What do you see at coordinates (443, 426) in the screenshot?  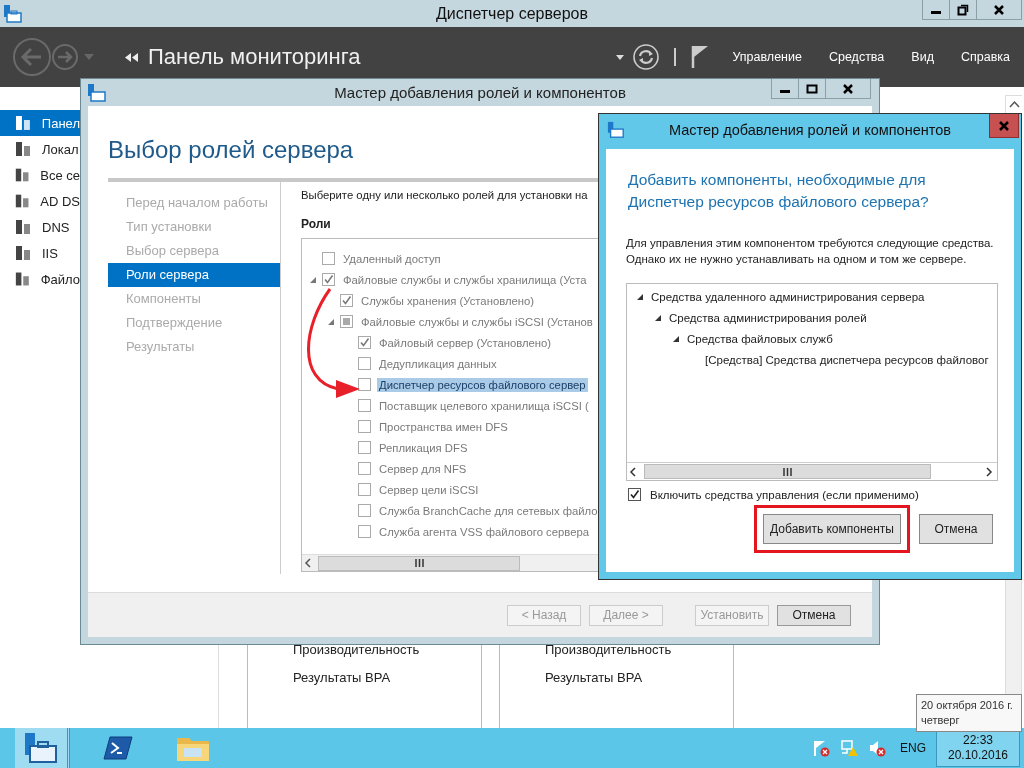 I see `role-label: Пространства имен DFS` at bounding box center [443, 426].